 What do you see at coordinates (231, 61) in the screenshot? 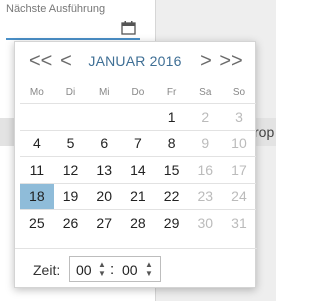
I see `next-year-button: >>` at bounding box center [231, 61].